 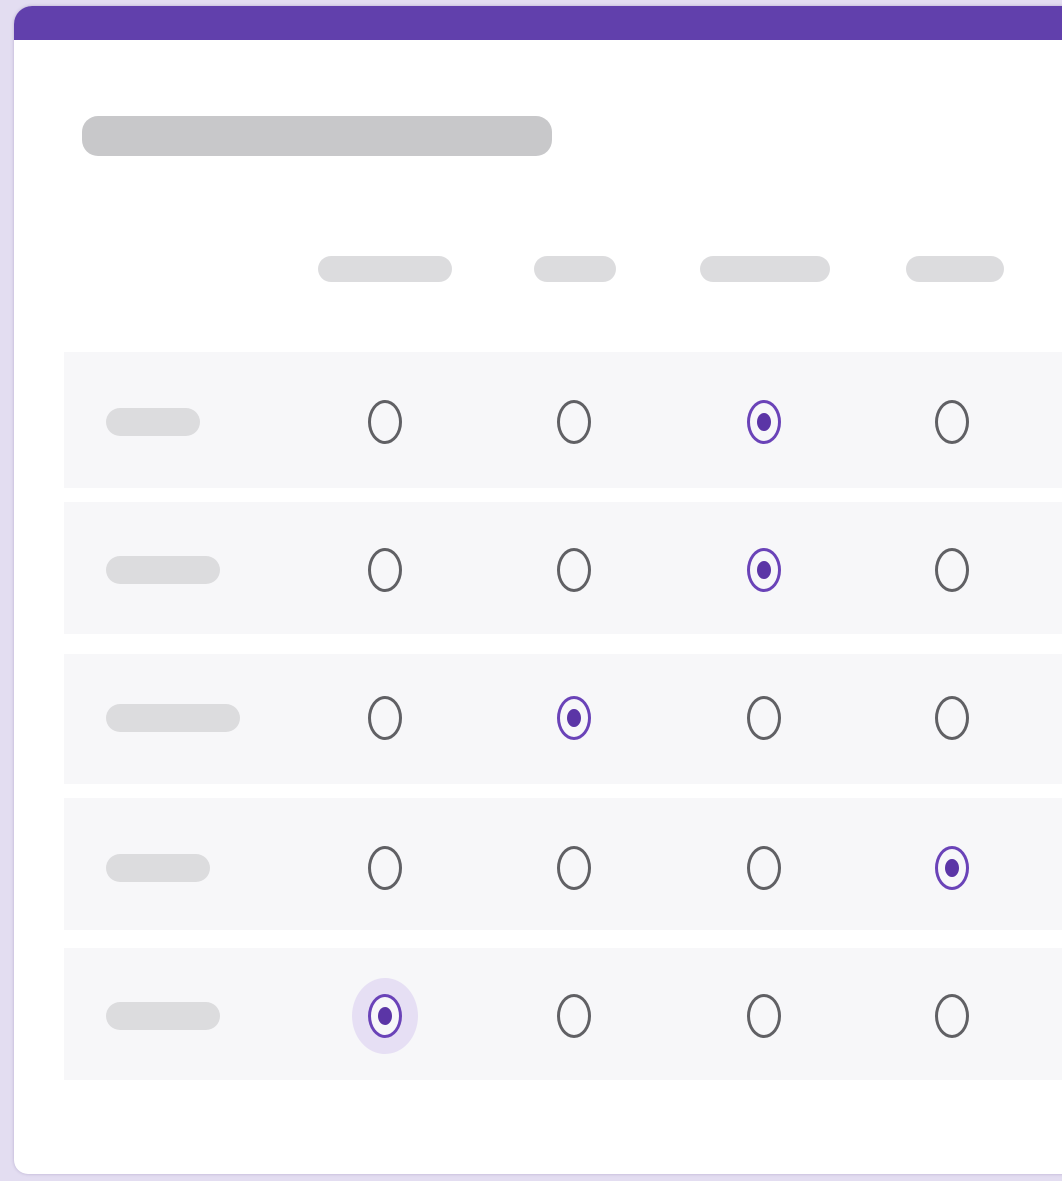 What do you see at coordinates (385, 1016) in the screenshot?
I see `radio-button-selected-focused` at bounding box center [385, 1016].